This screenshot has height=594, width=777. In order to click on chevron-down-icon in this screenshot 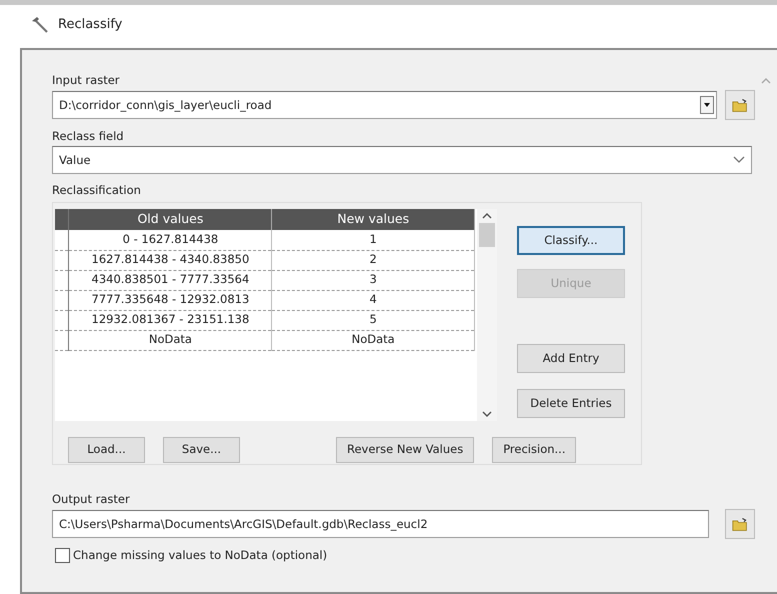, I will do `click(739, 160)`.